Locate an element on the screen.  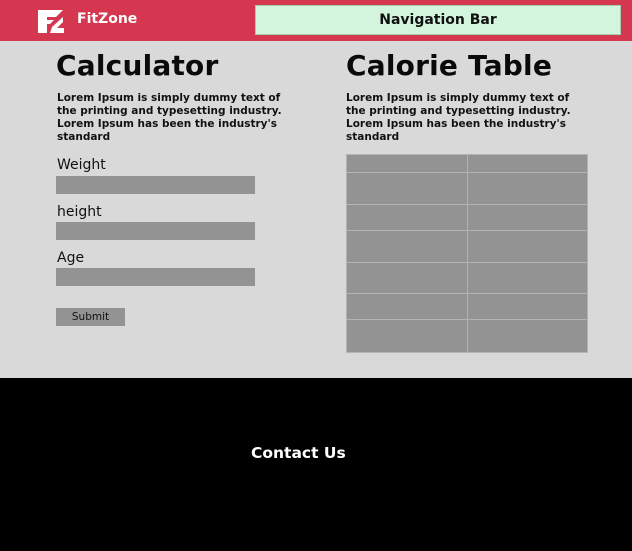
age-label: Age is located at coordinates (71, 258).